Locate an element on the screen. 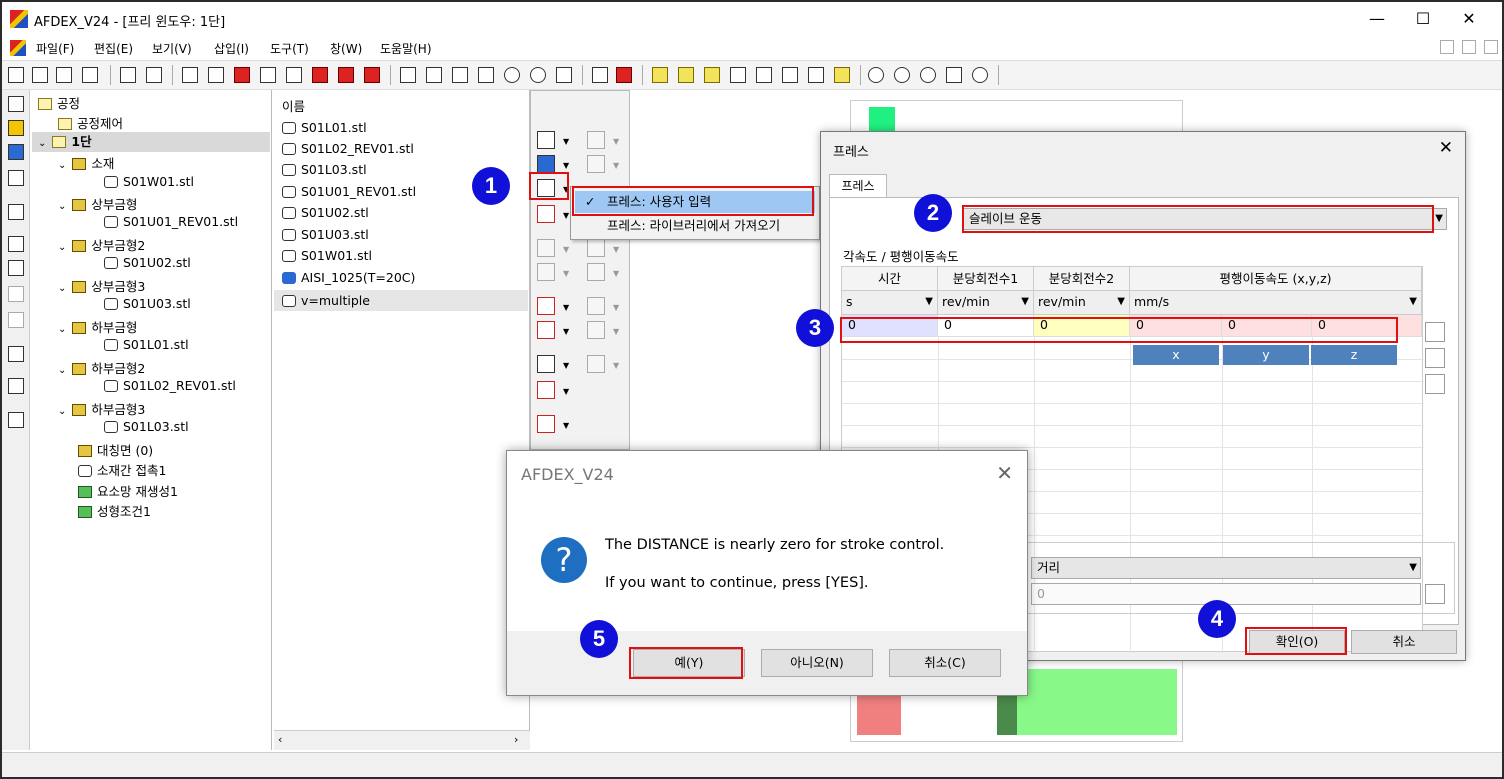  boundary-tool-icon is located at coordinates (546, 214).